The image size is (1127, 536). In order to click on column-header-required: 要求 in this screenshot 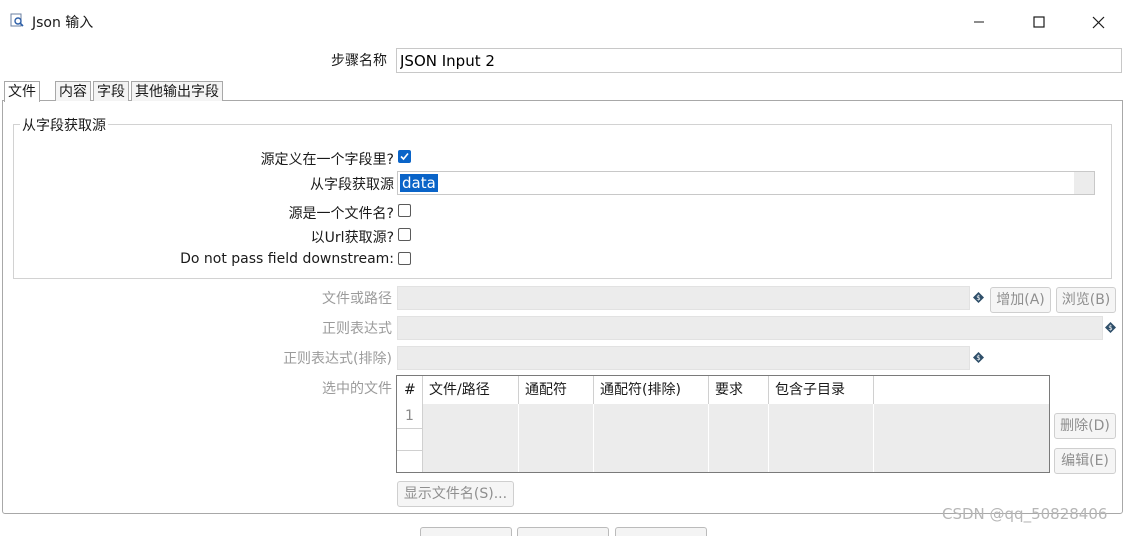, I will do `click(739, 390)`.